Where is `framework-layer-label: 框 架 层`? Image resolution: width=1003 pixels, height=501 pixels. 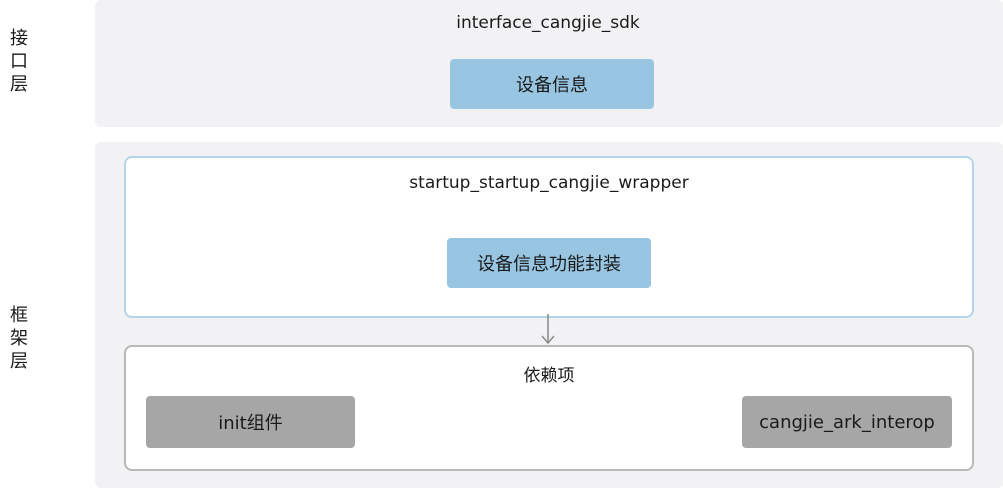
framework-layer-label: 框 架 层 is located at coordinates (19, 338).